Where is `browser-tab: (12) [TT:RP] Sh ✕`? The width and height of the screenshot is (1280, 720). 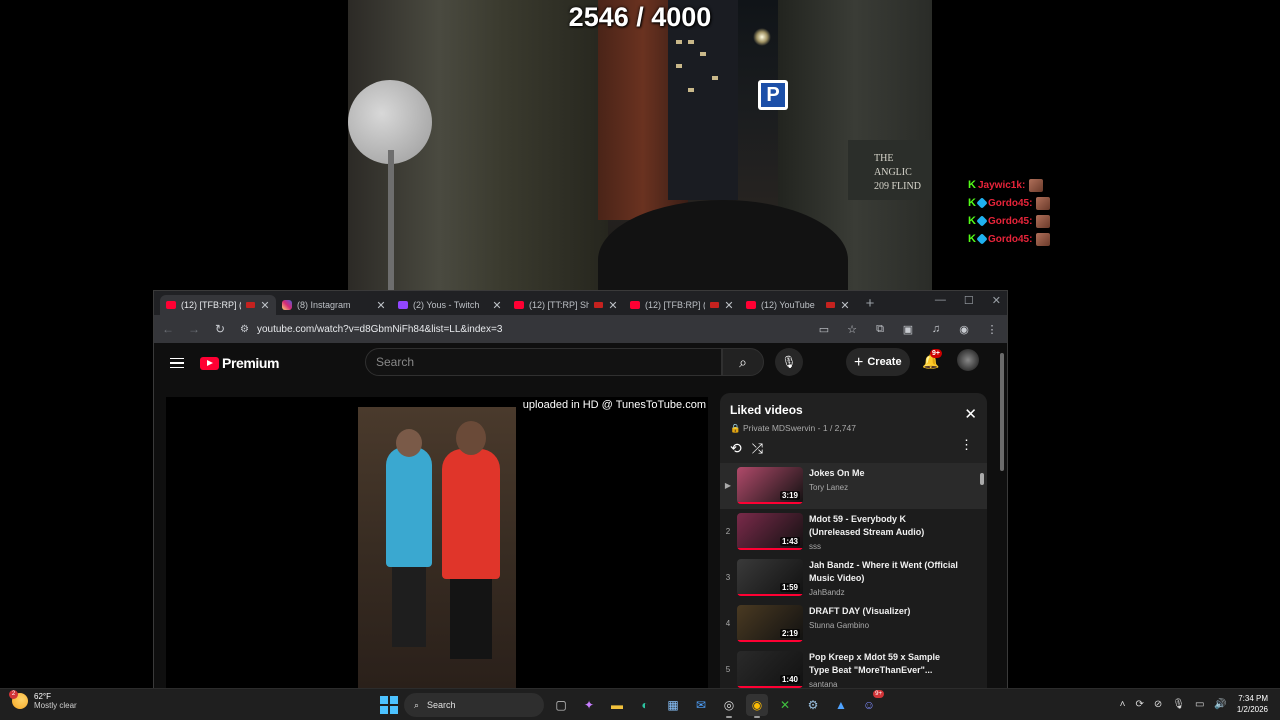
browser-tab: (12) [TT:RP] Sh ✕ is located at coordinates (566, 305).